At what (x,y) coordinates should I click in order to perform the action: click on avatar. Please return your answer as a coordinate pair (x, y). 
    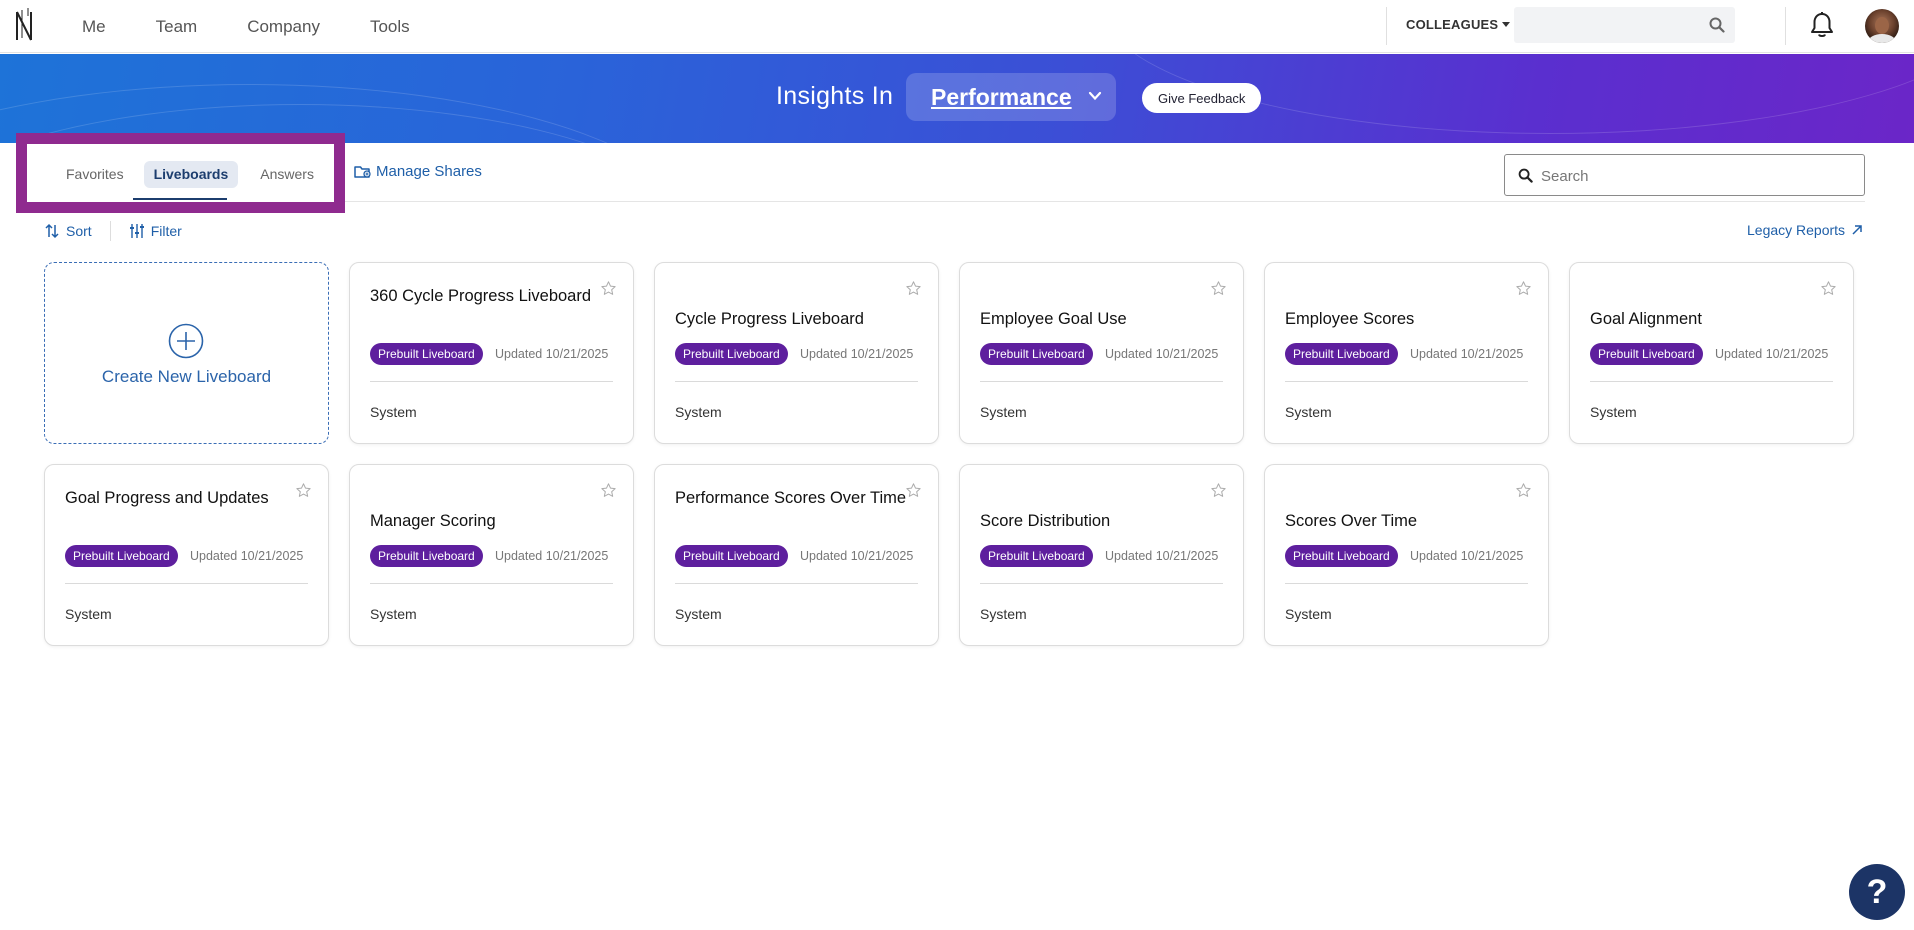
    Looking at the image, I should click on (1882, 26).